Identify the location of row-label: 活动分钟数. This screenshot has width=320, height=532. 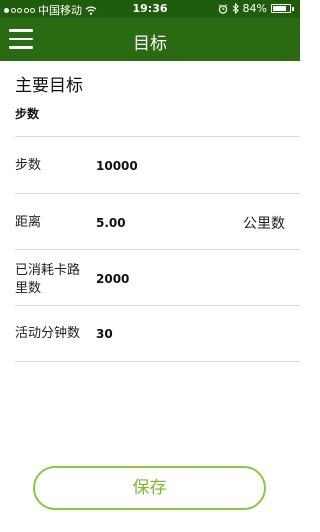
(48, 333).